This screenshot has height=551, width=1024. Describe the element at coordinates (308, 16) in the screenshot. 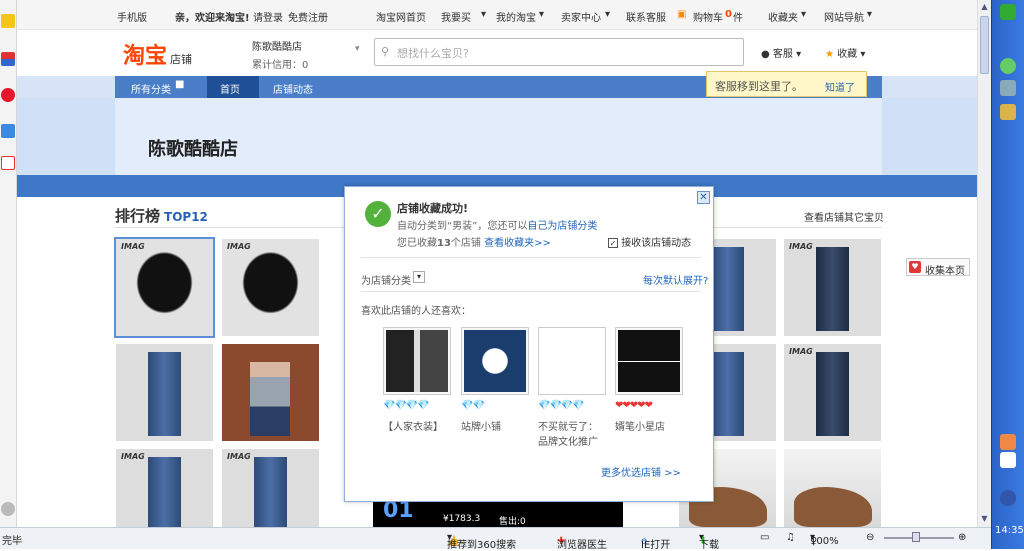

I see `register-link: 免费注册` at that location.